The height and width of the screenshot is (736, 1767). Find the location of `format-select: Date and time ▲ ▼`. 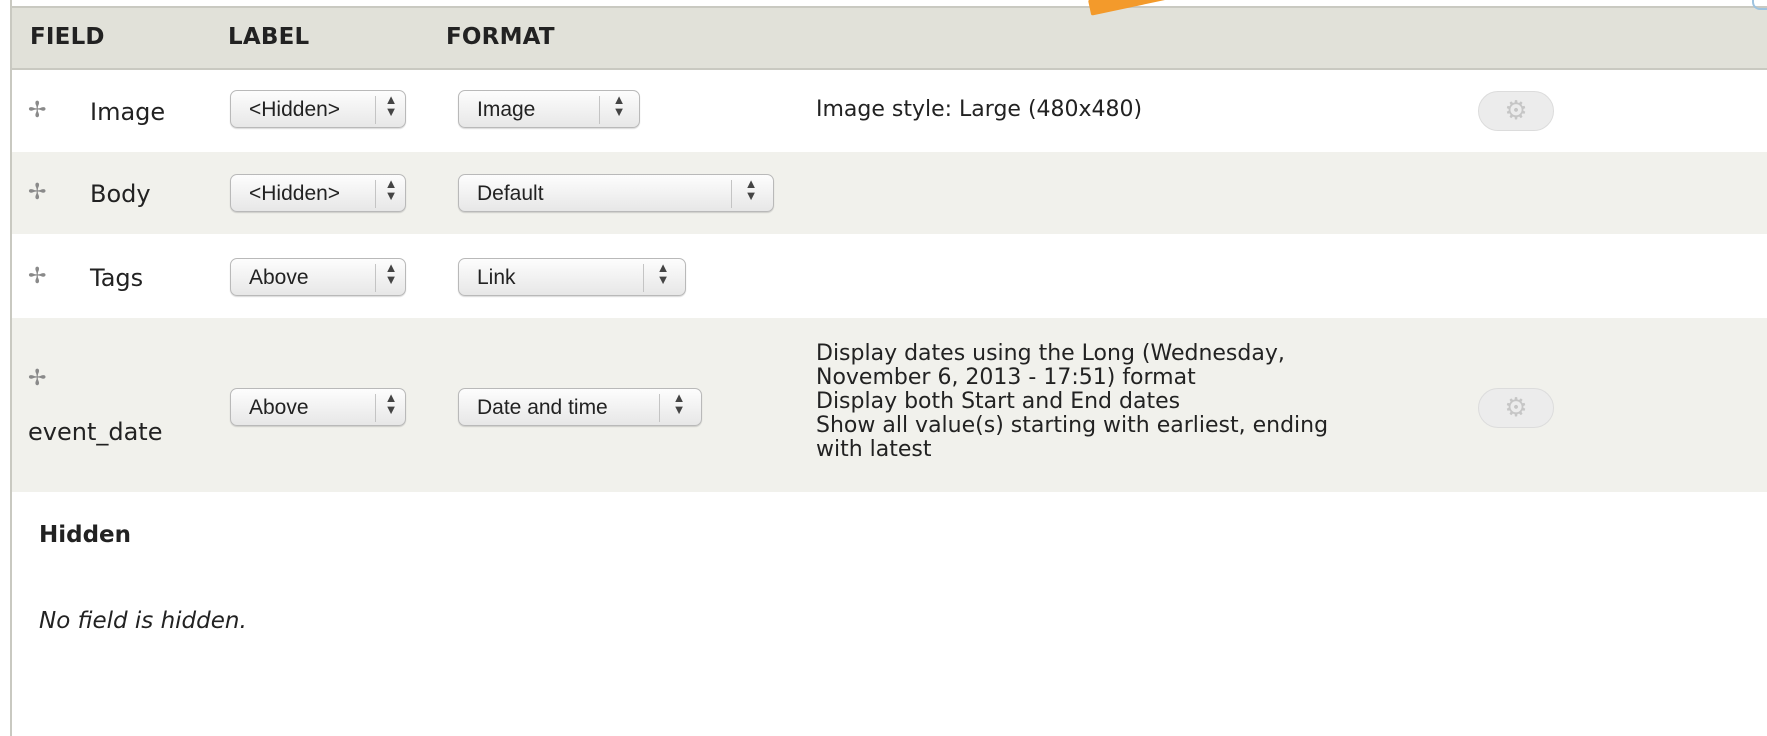

format-select: Date and time ▲ ▼ is located at coordinates (580, 407).